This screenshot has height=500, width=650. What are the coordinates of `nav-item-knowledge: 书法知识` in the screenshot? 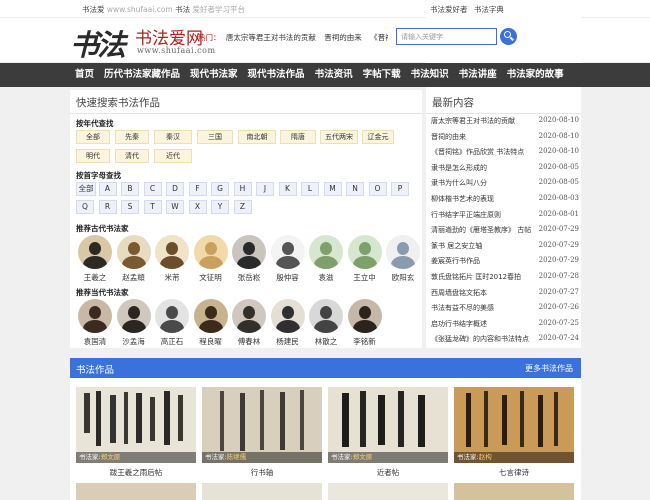 It's located at (430, 75).